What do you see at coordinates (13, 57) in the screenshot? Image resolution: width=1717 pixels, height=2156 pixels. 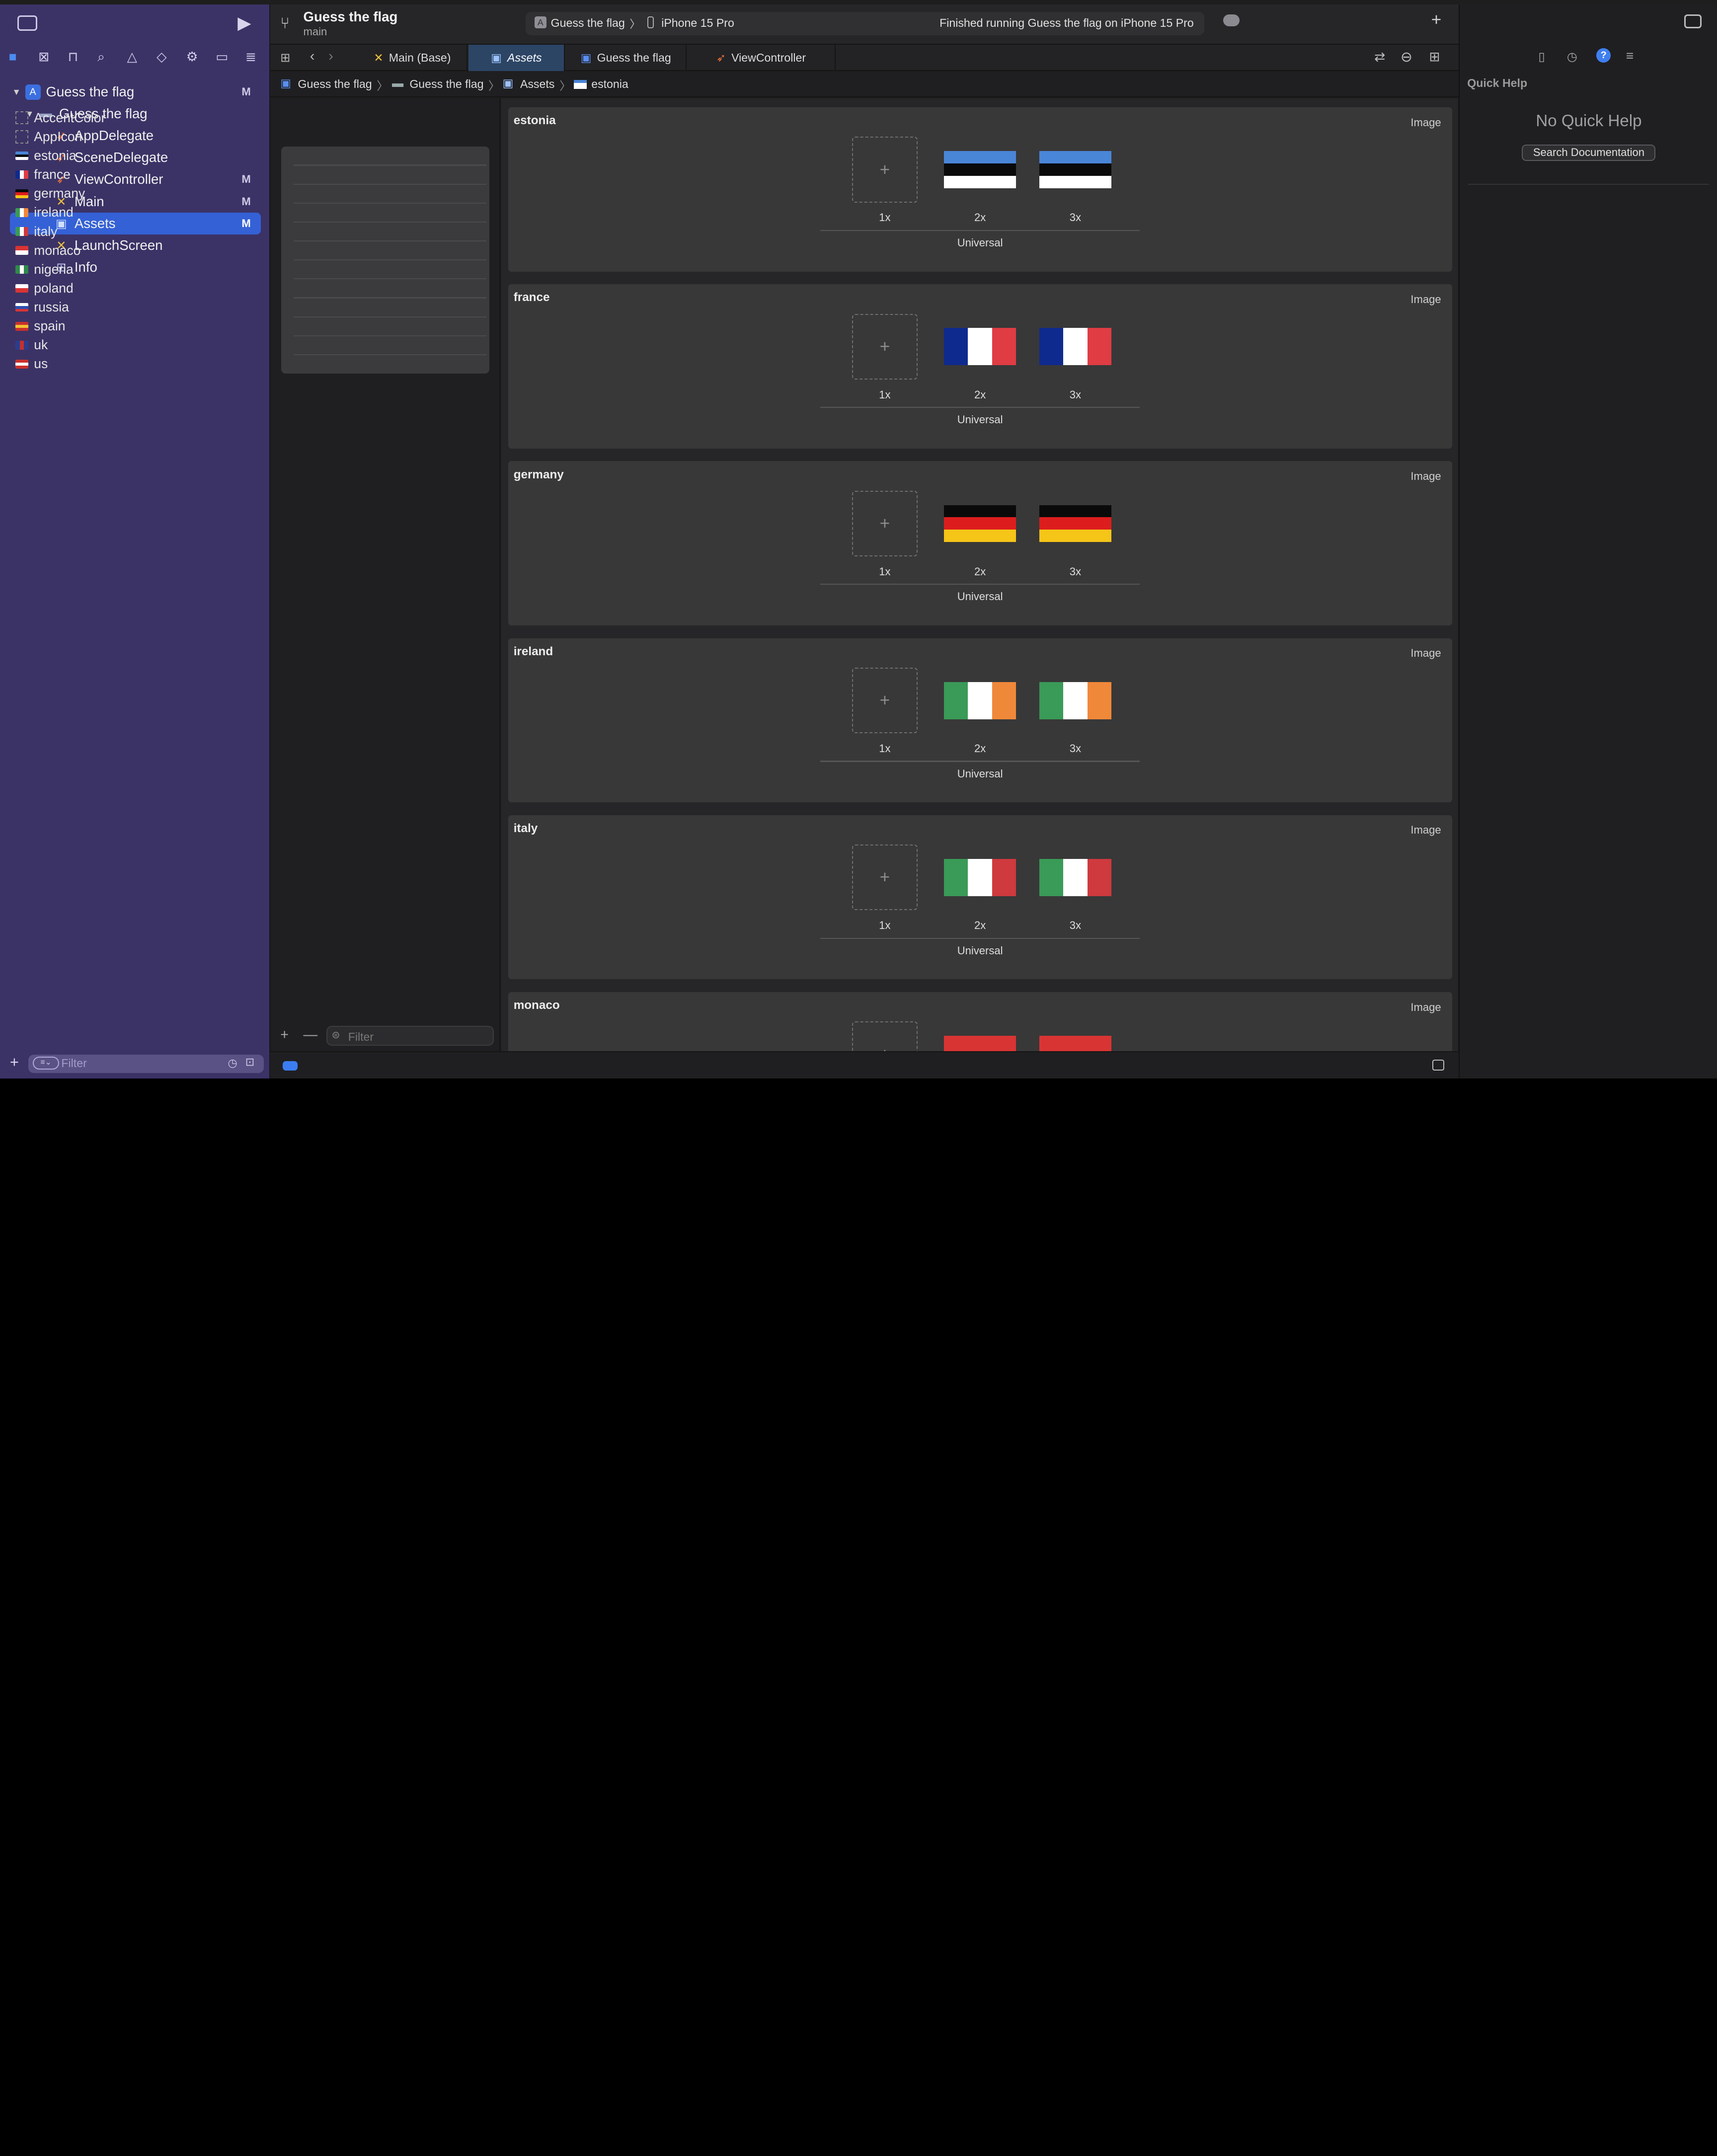 I see `folder-icon: ■` at bounding box center [13, 57].